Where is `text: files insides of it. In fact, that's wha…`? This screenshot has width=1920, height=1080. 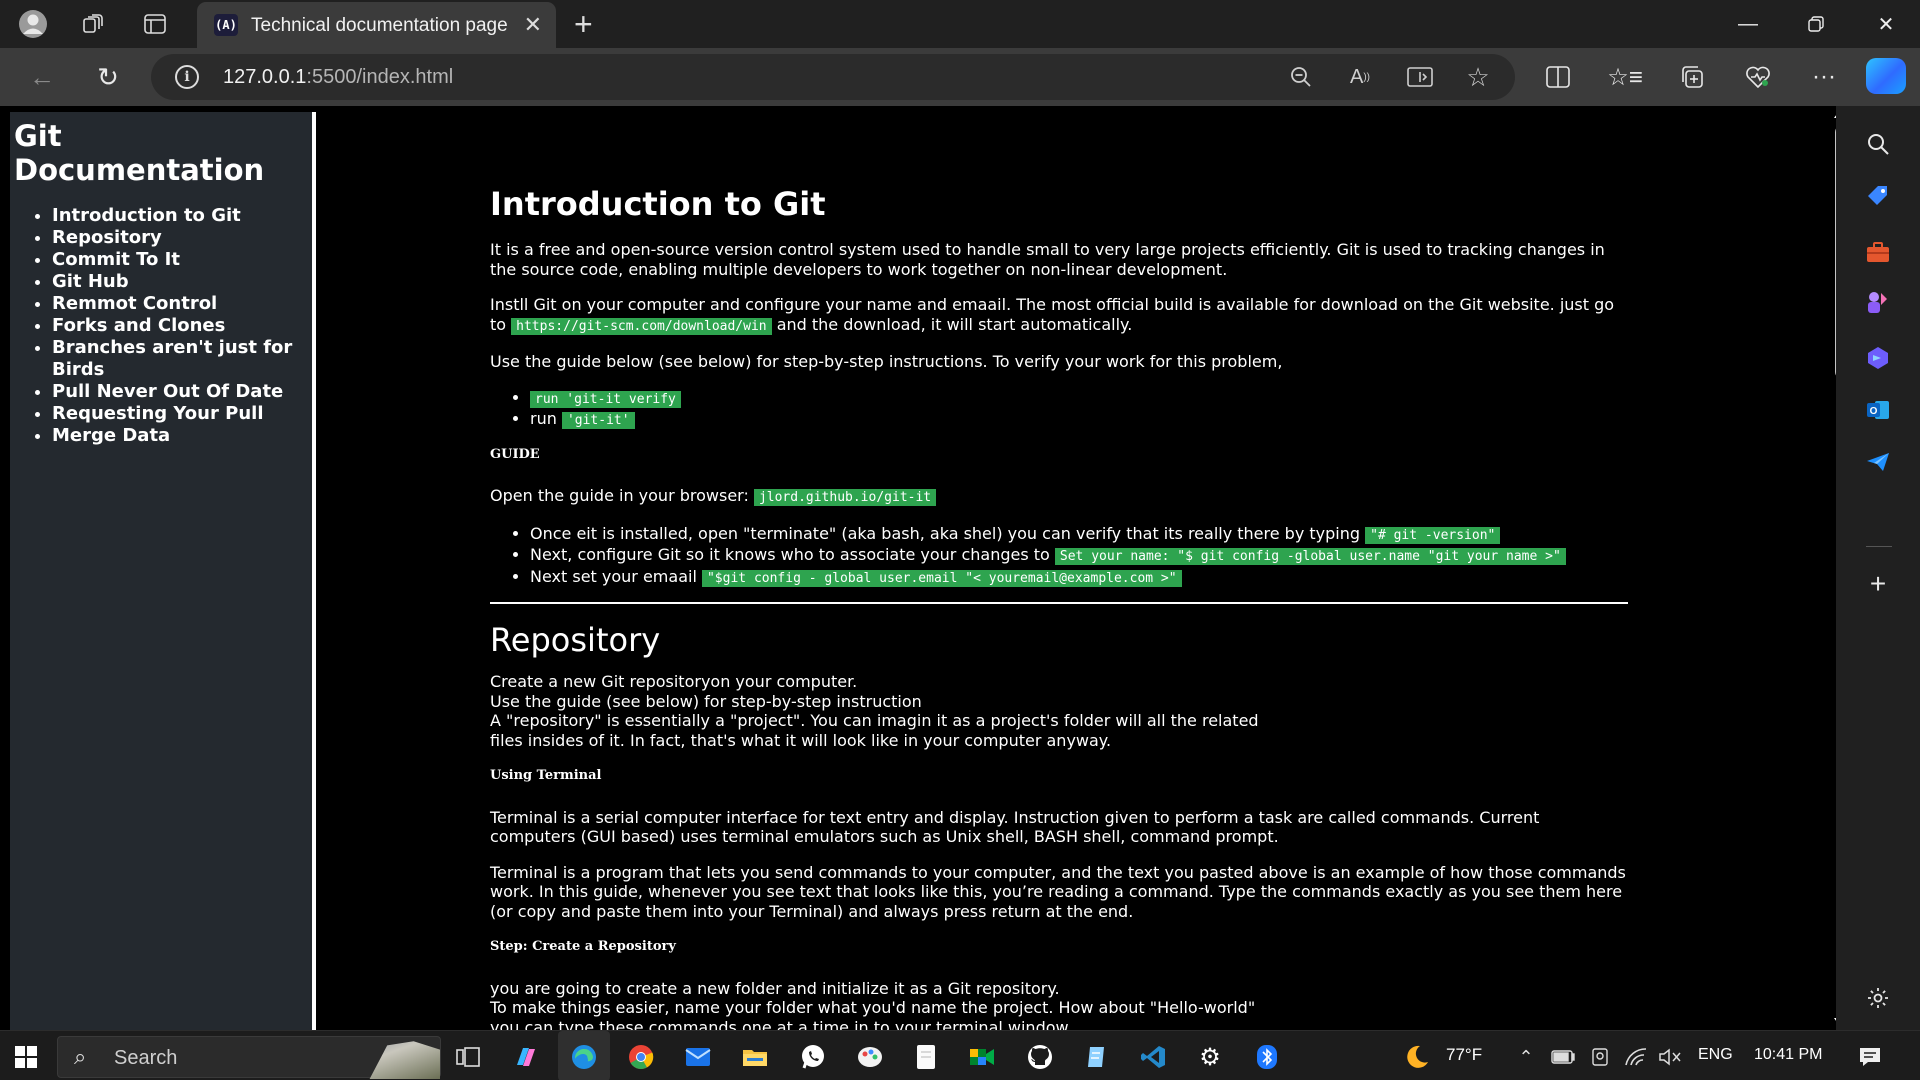 text: files insides of it. In fact, that's wha… is located at coordinates (801, 740).